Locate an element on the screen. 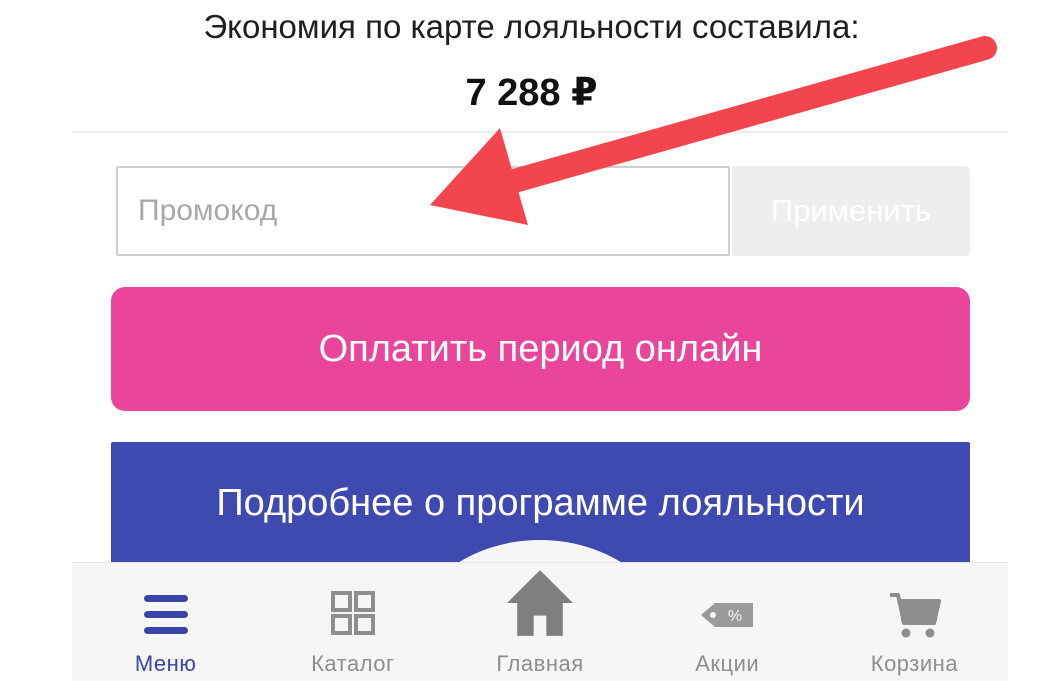  tab-home: Главная is located at coordinates (539, 622).